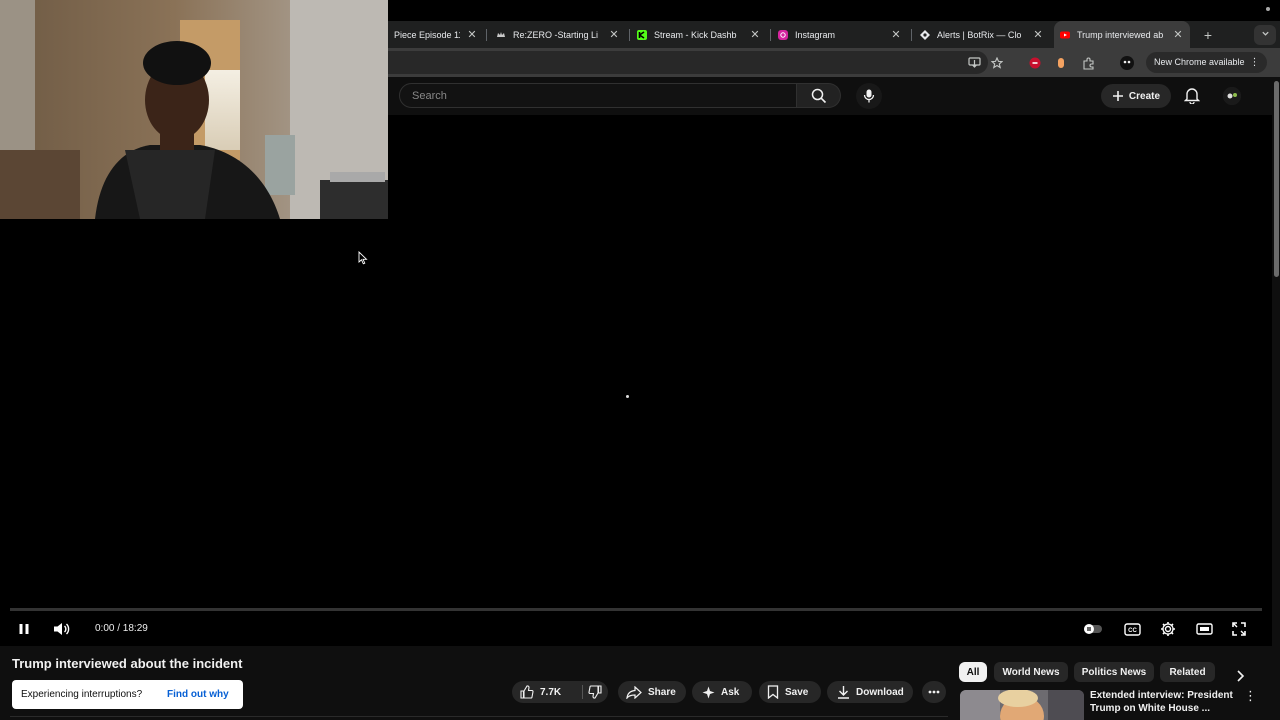  Describe the element at coordinates (973, 672) in the screenshot. I see `chip-all: All` at that location.